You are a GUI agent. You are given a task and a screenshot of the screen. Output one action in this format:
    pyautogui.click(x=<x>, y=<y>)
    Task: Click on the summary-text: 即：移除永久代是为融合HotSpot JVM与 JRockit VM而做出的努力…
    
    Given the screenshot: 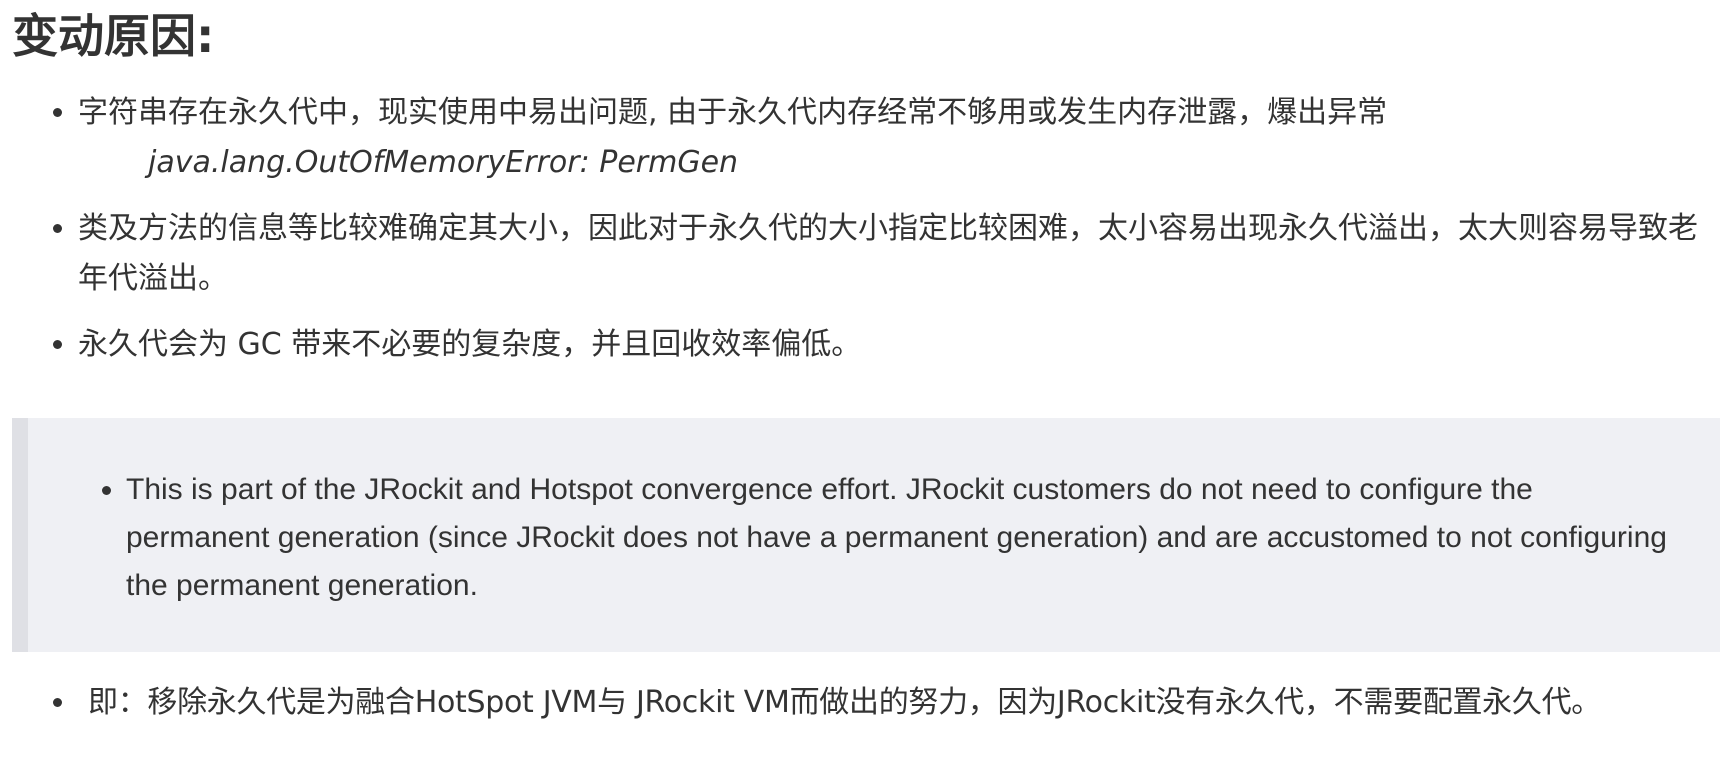 What is the action you would take?
    pyautogui.click(x=844, y=702)
    